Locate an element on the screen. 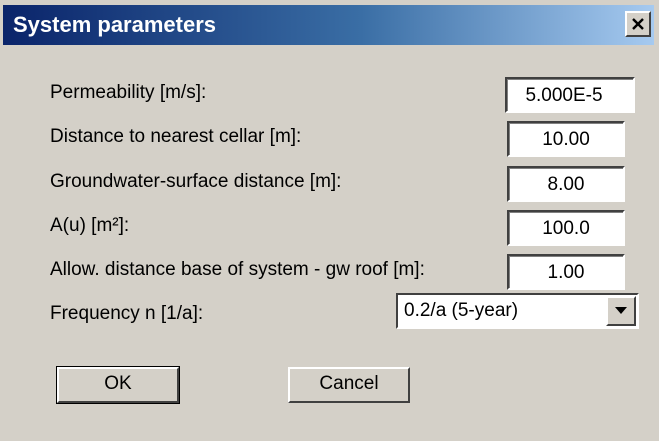 This screenshot has height=441, width=659. dialog-title: System parameters is located at coordinates (115, 24).